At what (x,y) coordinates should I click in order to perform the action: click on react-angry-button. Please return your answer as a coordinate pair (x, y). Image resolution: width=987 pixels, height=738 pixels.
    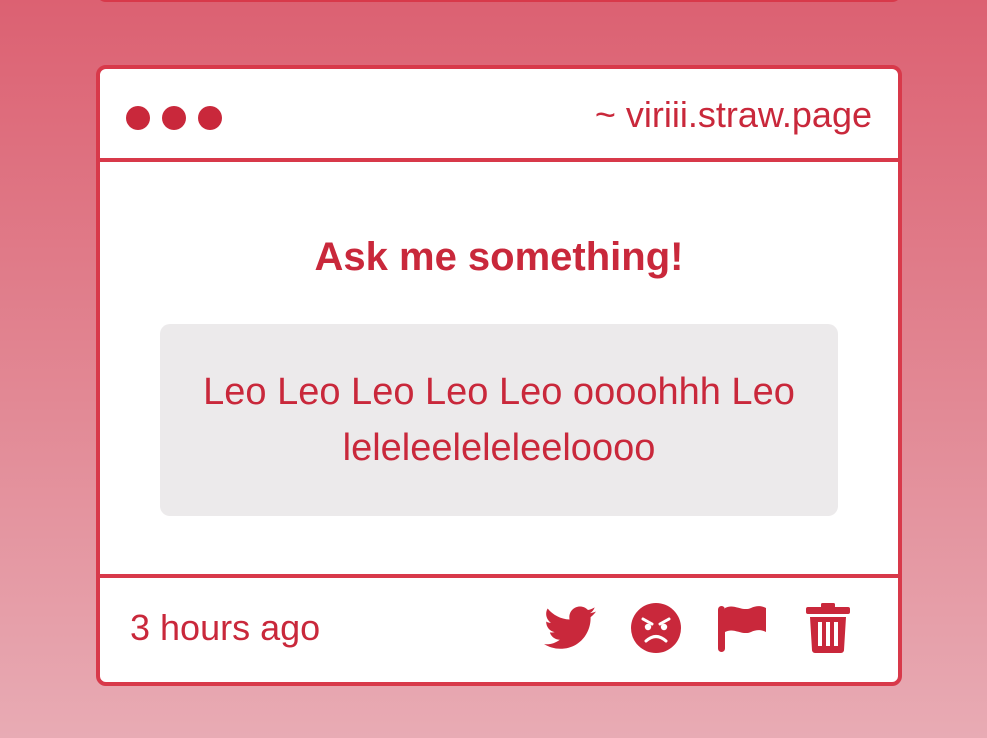
    Looking at the image, I should click on (656, 628).